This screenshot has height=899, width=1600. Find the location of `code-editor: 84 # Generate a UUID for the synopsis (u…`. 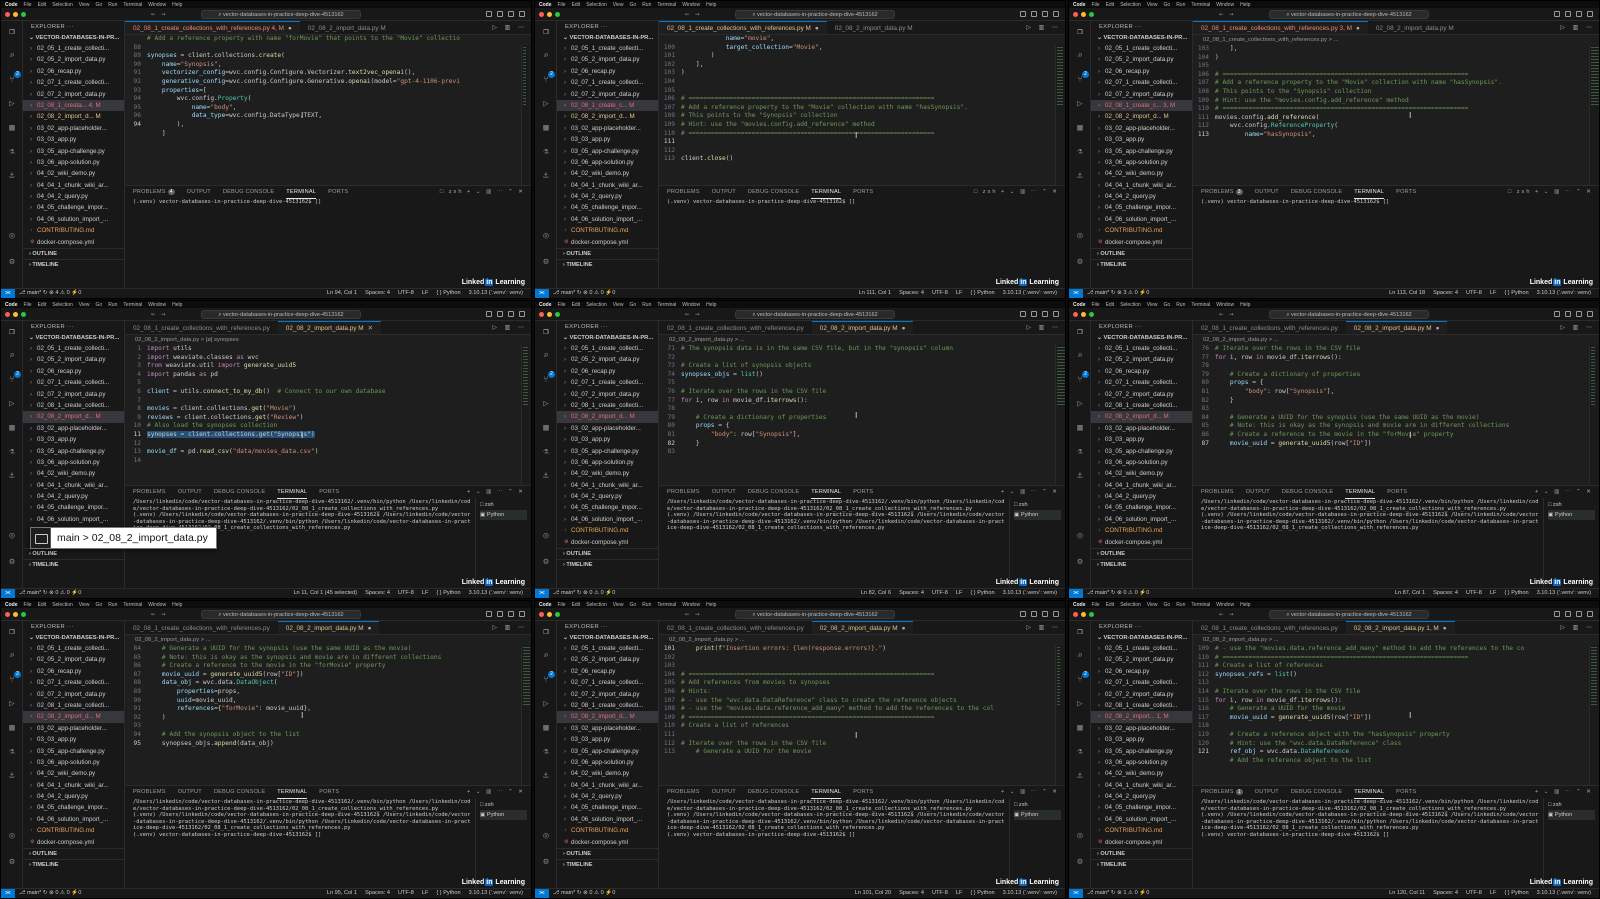

code-editor: 84 # Generate a UUID for the synopsis (u… is located at coordinates (323, 715).